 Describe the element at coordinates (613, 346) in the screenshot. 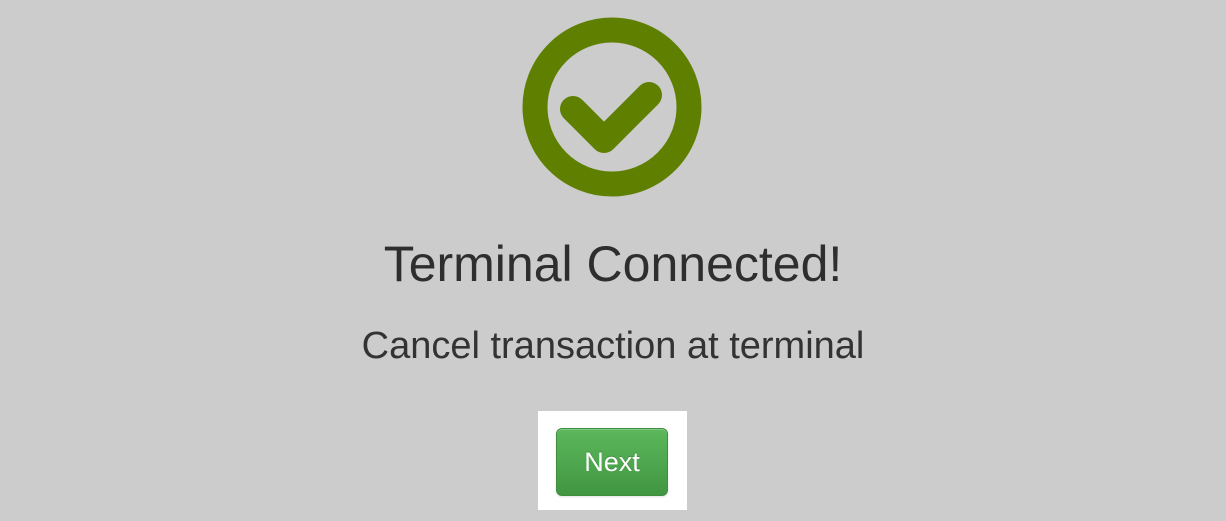

I see `status-message: Cancel transaction at terminal` at that location.